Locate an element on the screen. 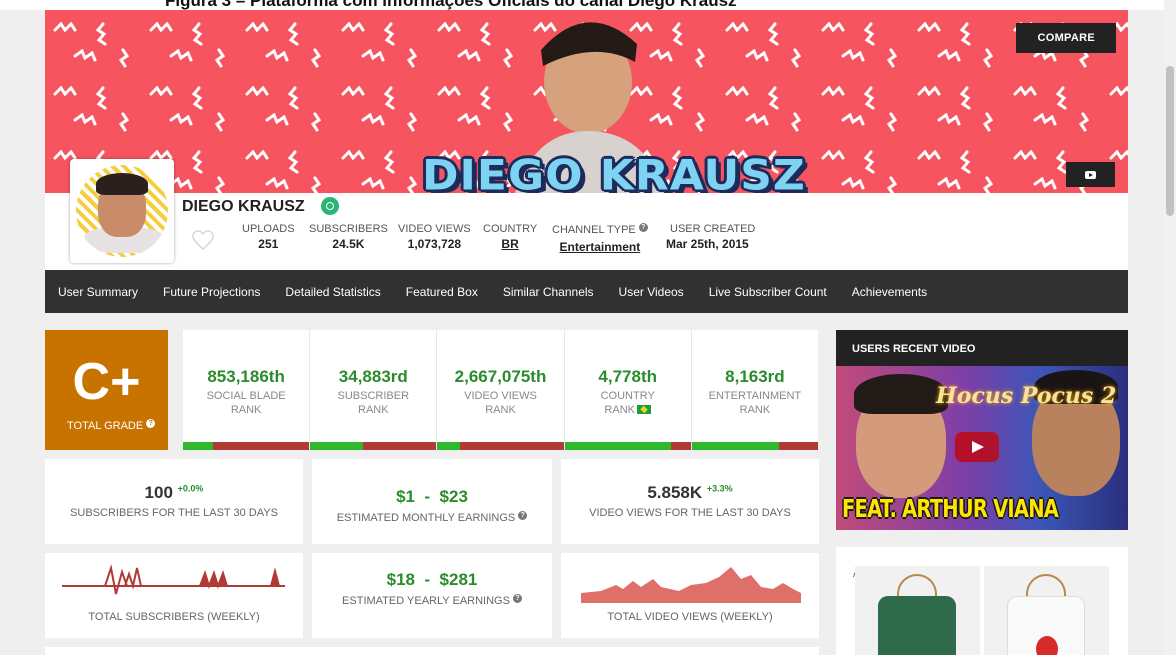 This screenshot has width=1176, height=655. channel-type-link: Entertainment is located at coordinates (600, 247).